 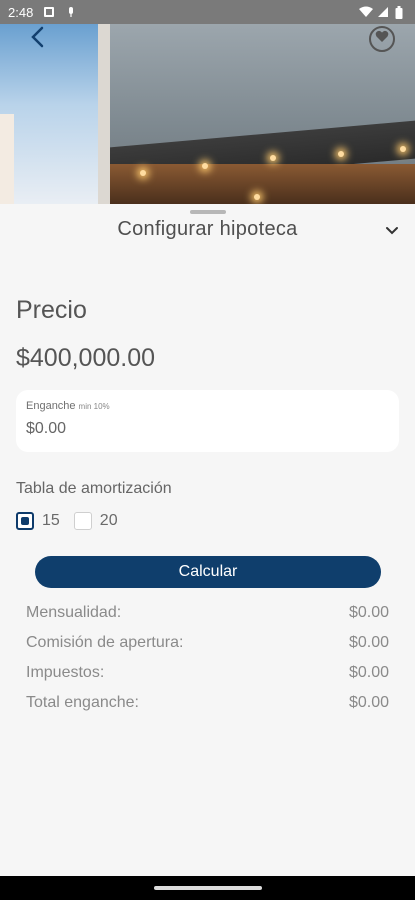 What do you see at coordinates (207, 429) in the screenshot?
I see `down-payment-input` at bounding box center [207, 429].